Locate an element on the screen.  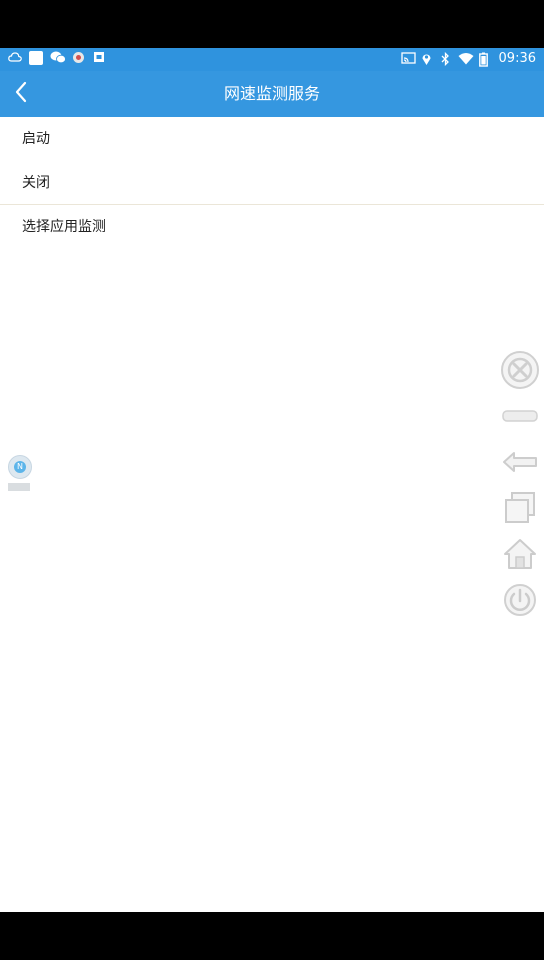
menu-bar-icon is located at coordinates (520, 418).